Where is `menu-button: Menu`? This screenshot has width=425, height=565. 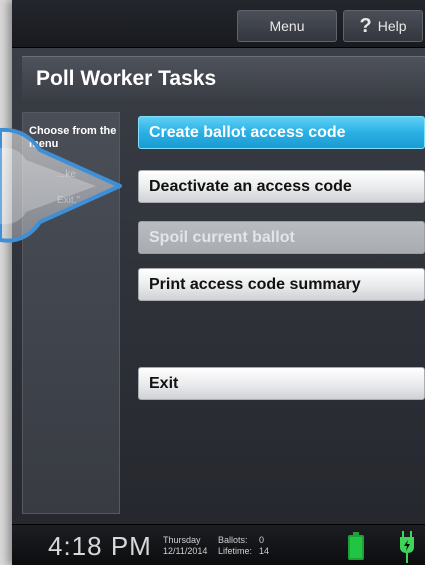
menu-button: Menu is located at coordinates (287, 26).